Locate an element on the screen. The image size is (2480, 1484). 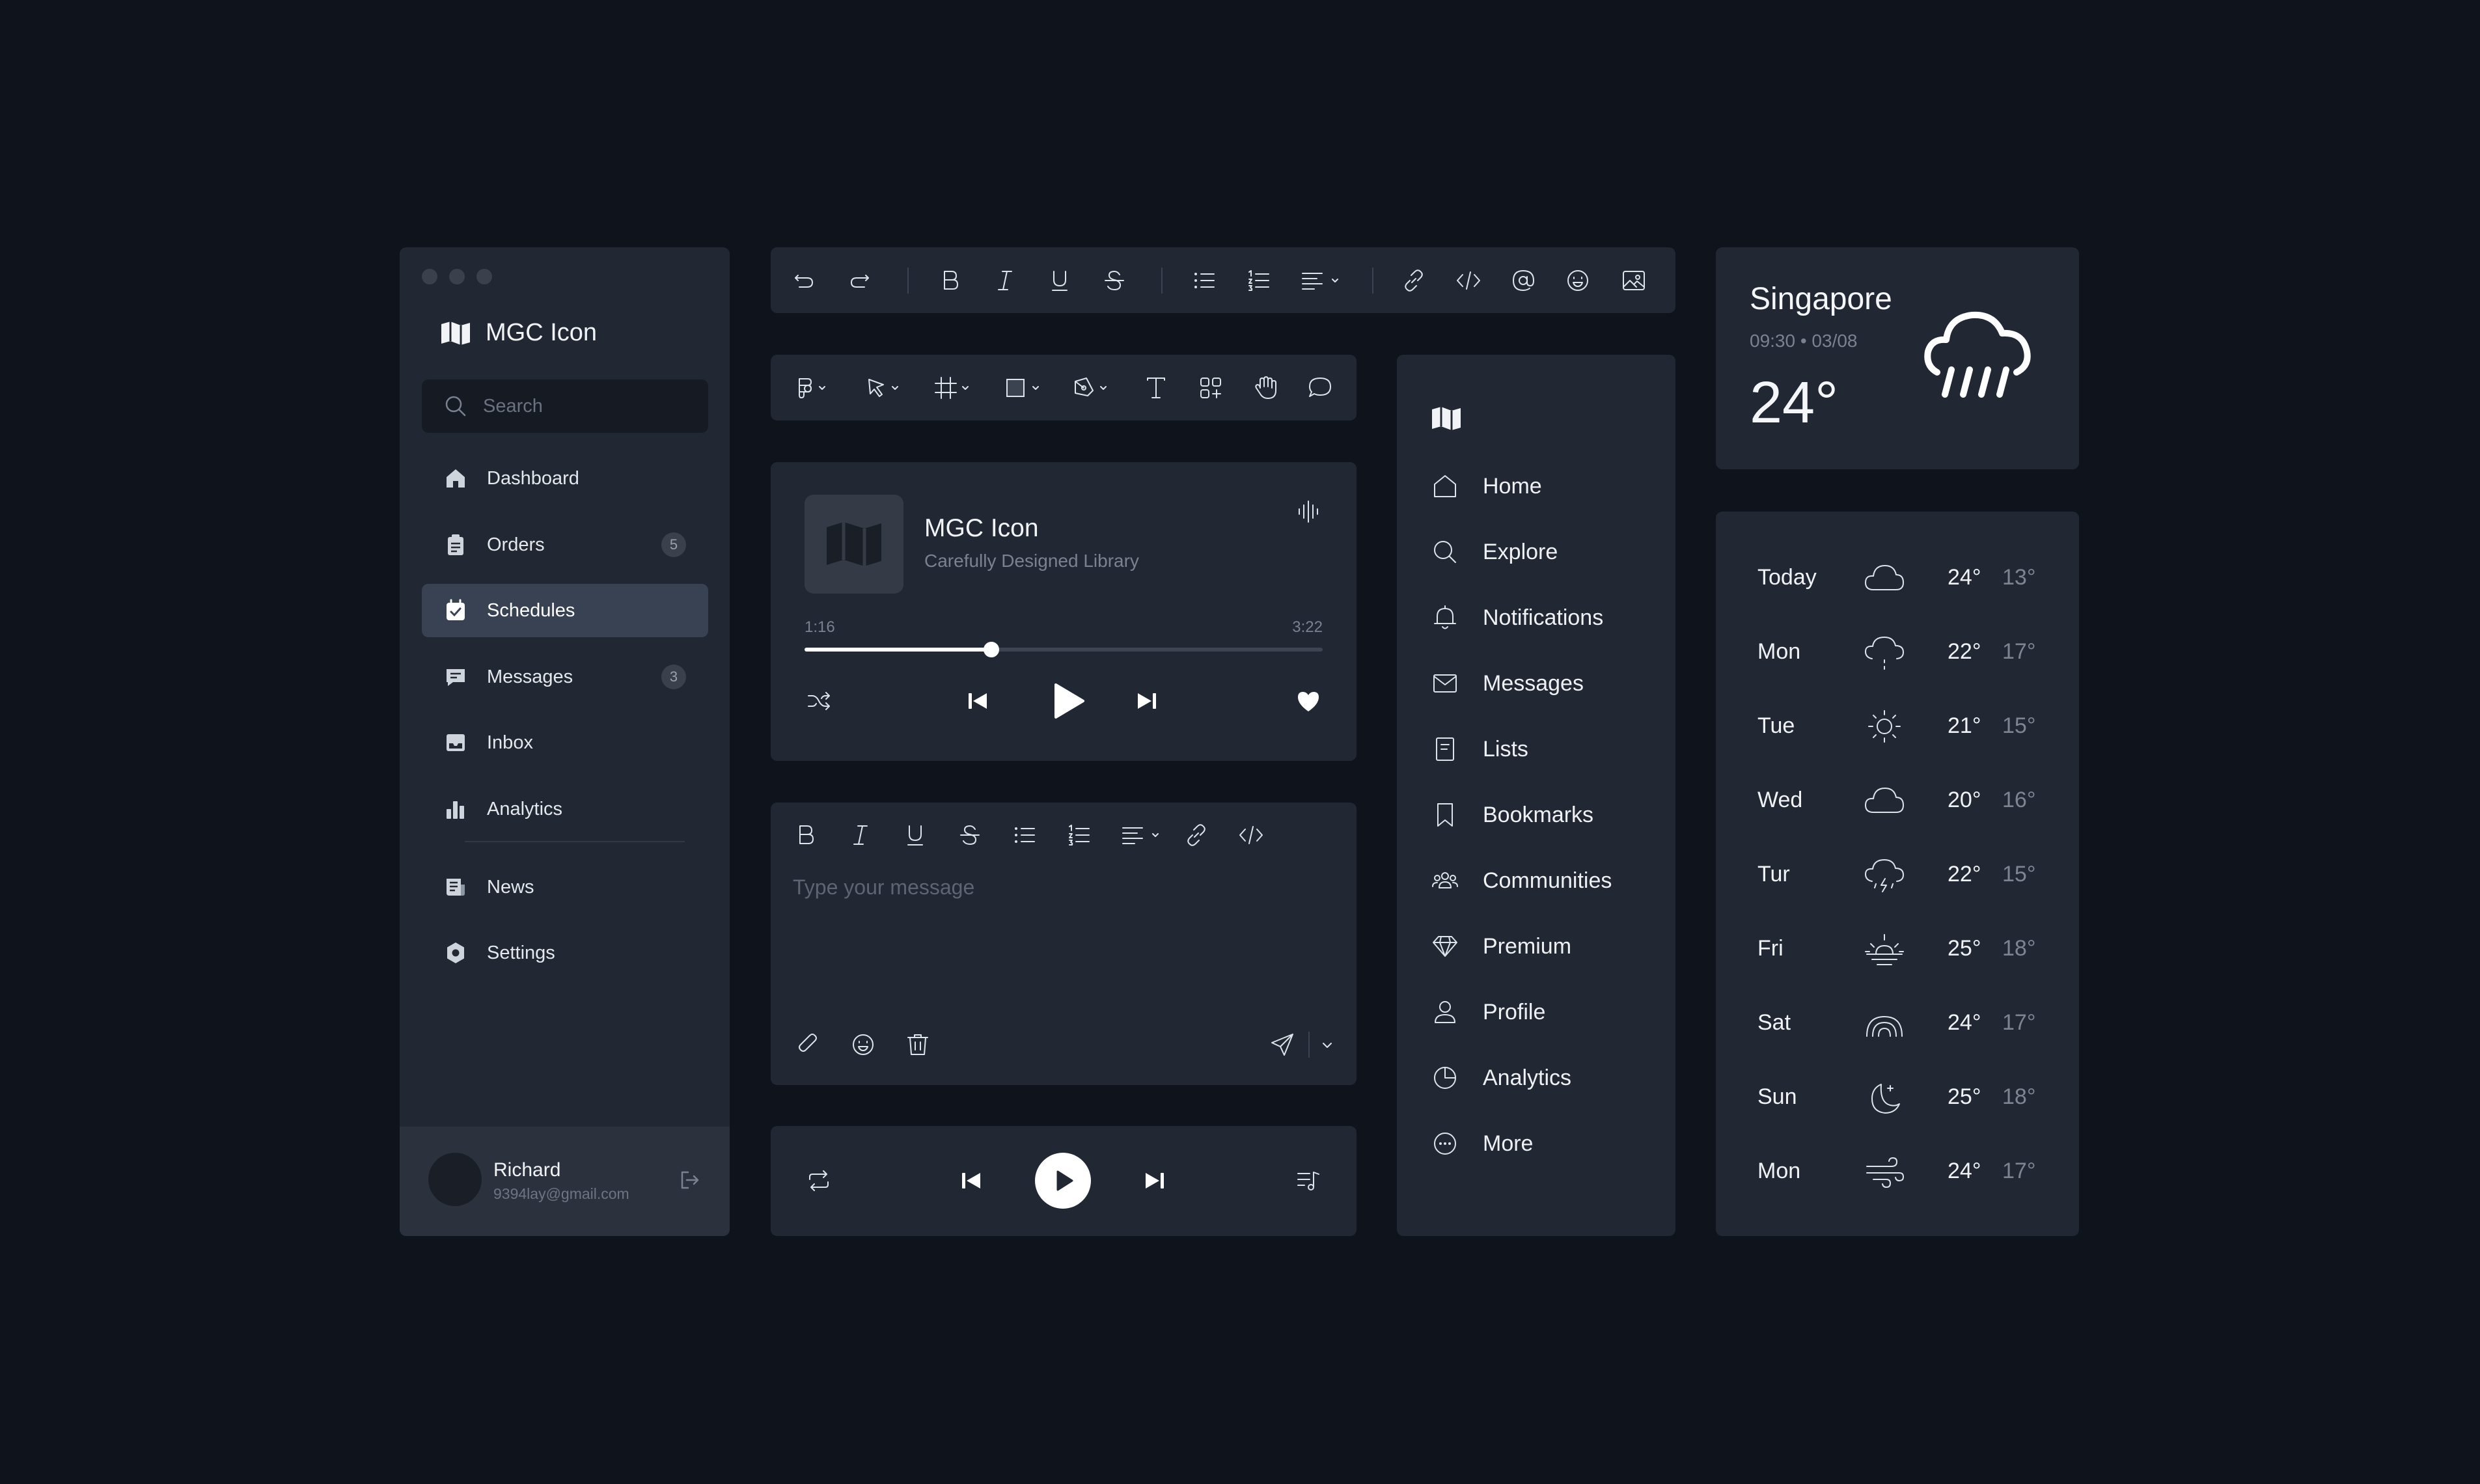
forecast-row: Tue 21° 15° is located at coordinates (1897, 725).